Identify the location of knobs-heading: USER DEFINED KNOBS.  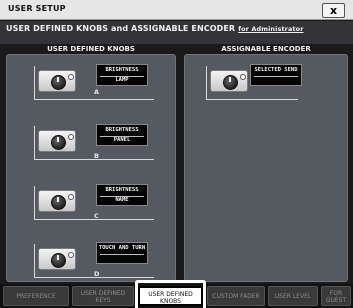
(91, 49).